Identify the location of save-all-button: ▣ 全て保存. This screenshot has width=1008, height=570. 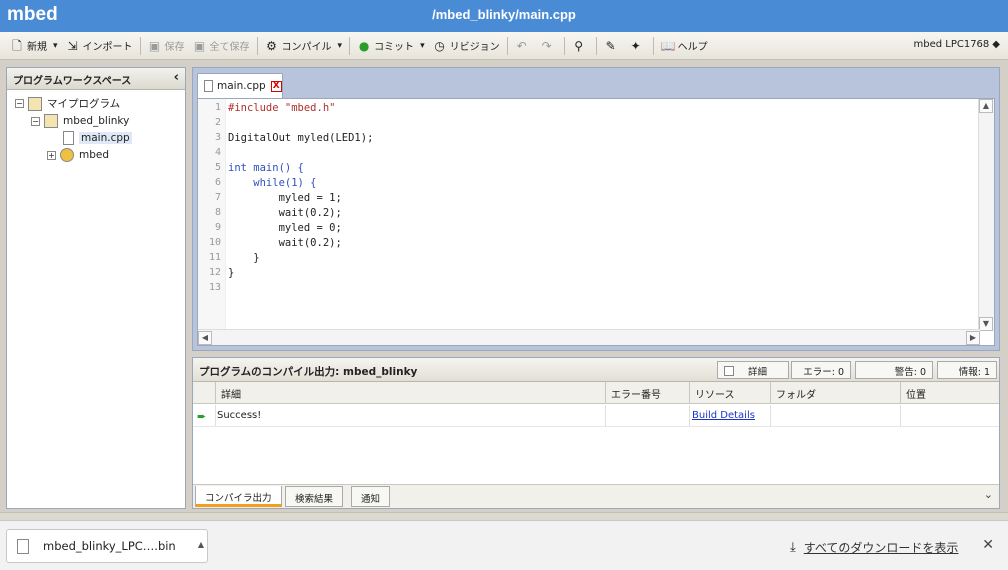
(221, 46).